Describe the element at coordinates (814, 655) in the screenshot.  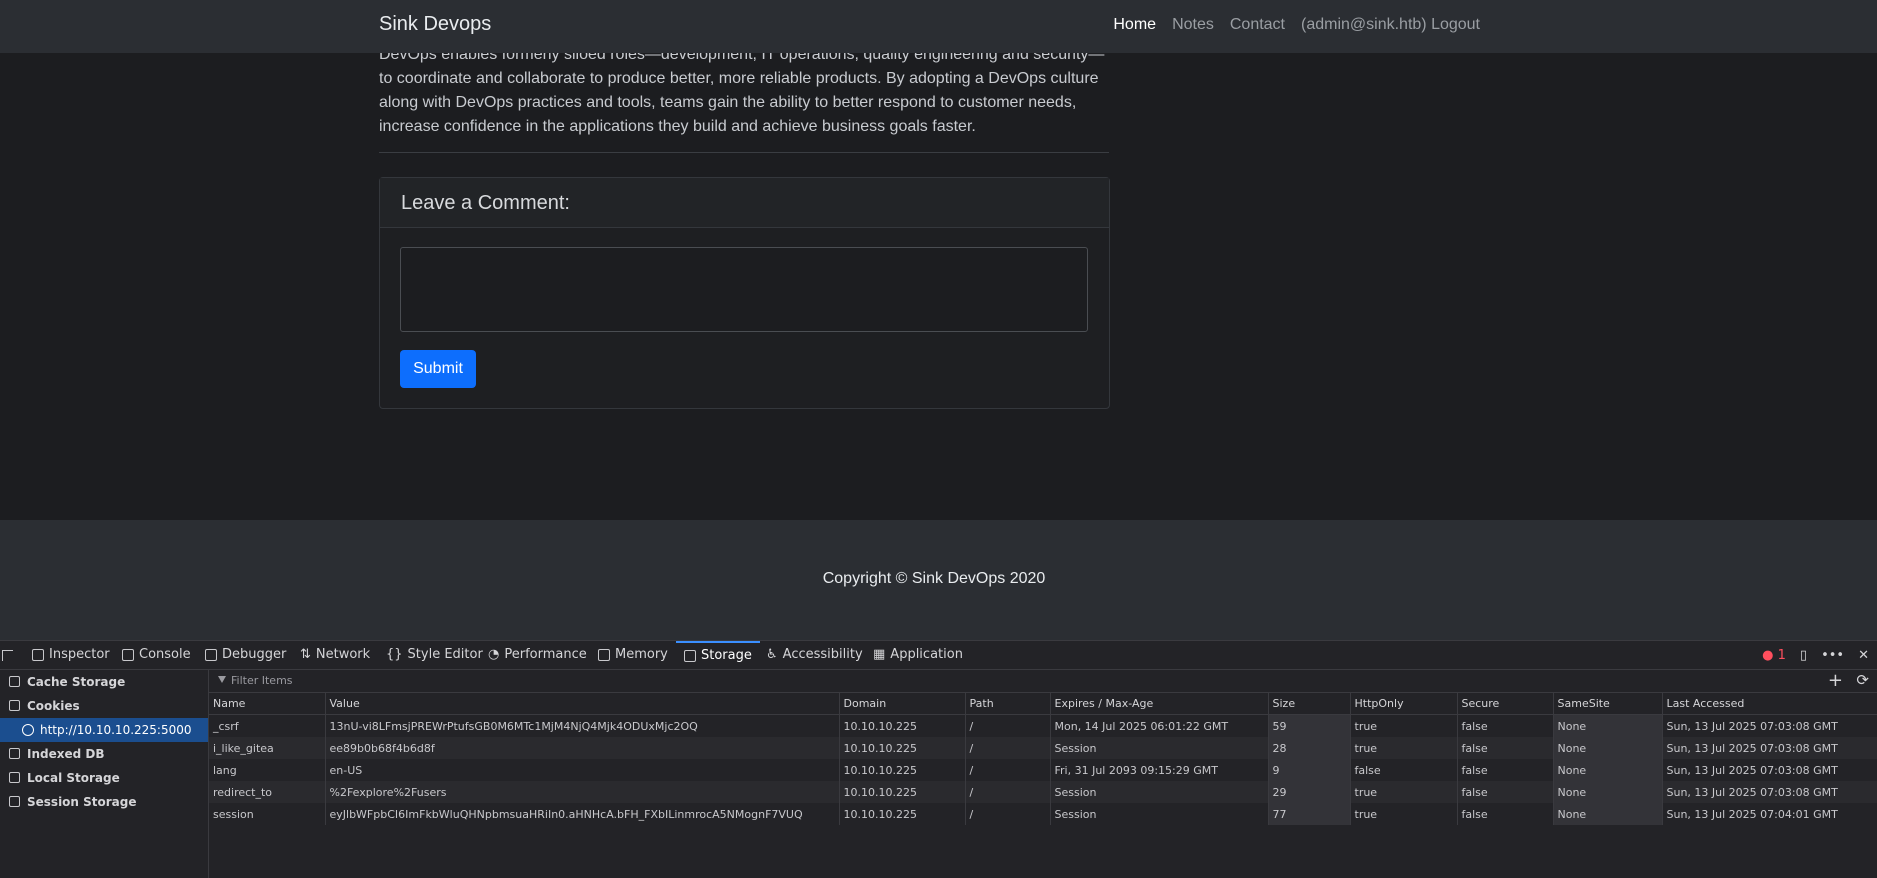
I see `tab-accessibility: ♿ Accessibility` at that location.